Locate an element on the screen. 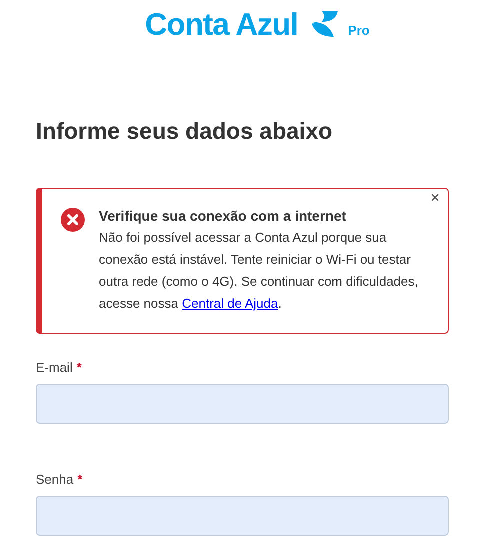 This screenshot has height=548, width=485. alert-message: Não foi possível acessar a Conta Azul porque sua conexão está instável. Tente reiniciar o Wi-Fi ou testar outra rede (como o 4G). Se continuar com dificuldades, acesse nossa Central de Ajuda. is located at coordinates (259, 271).